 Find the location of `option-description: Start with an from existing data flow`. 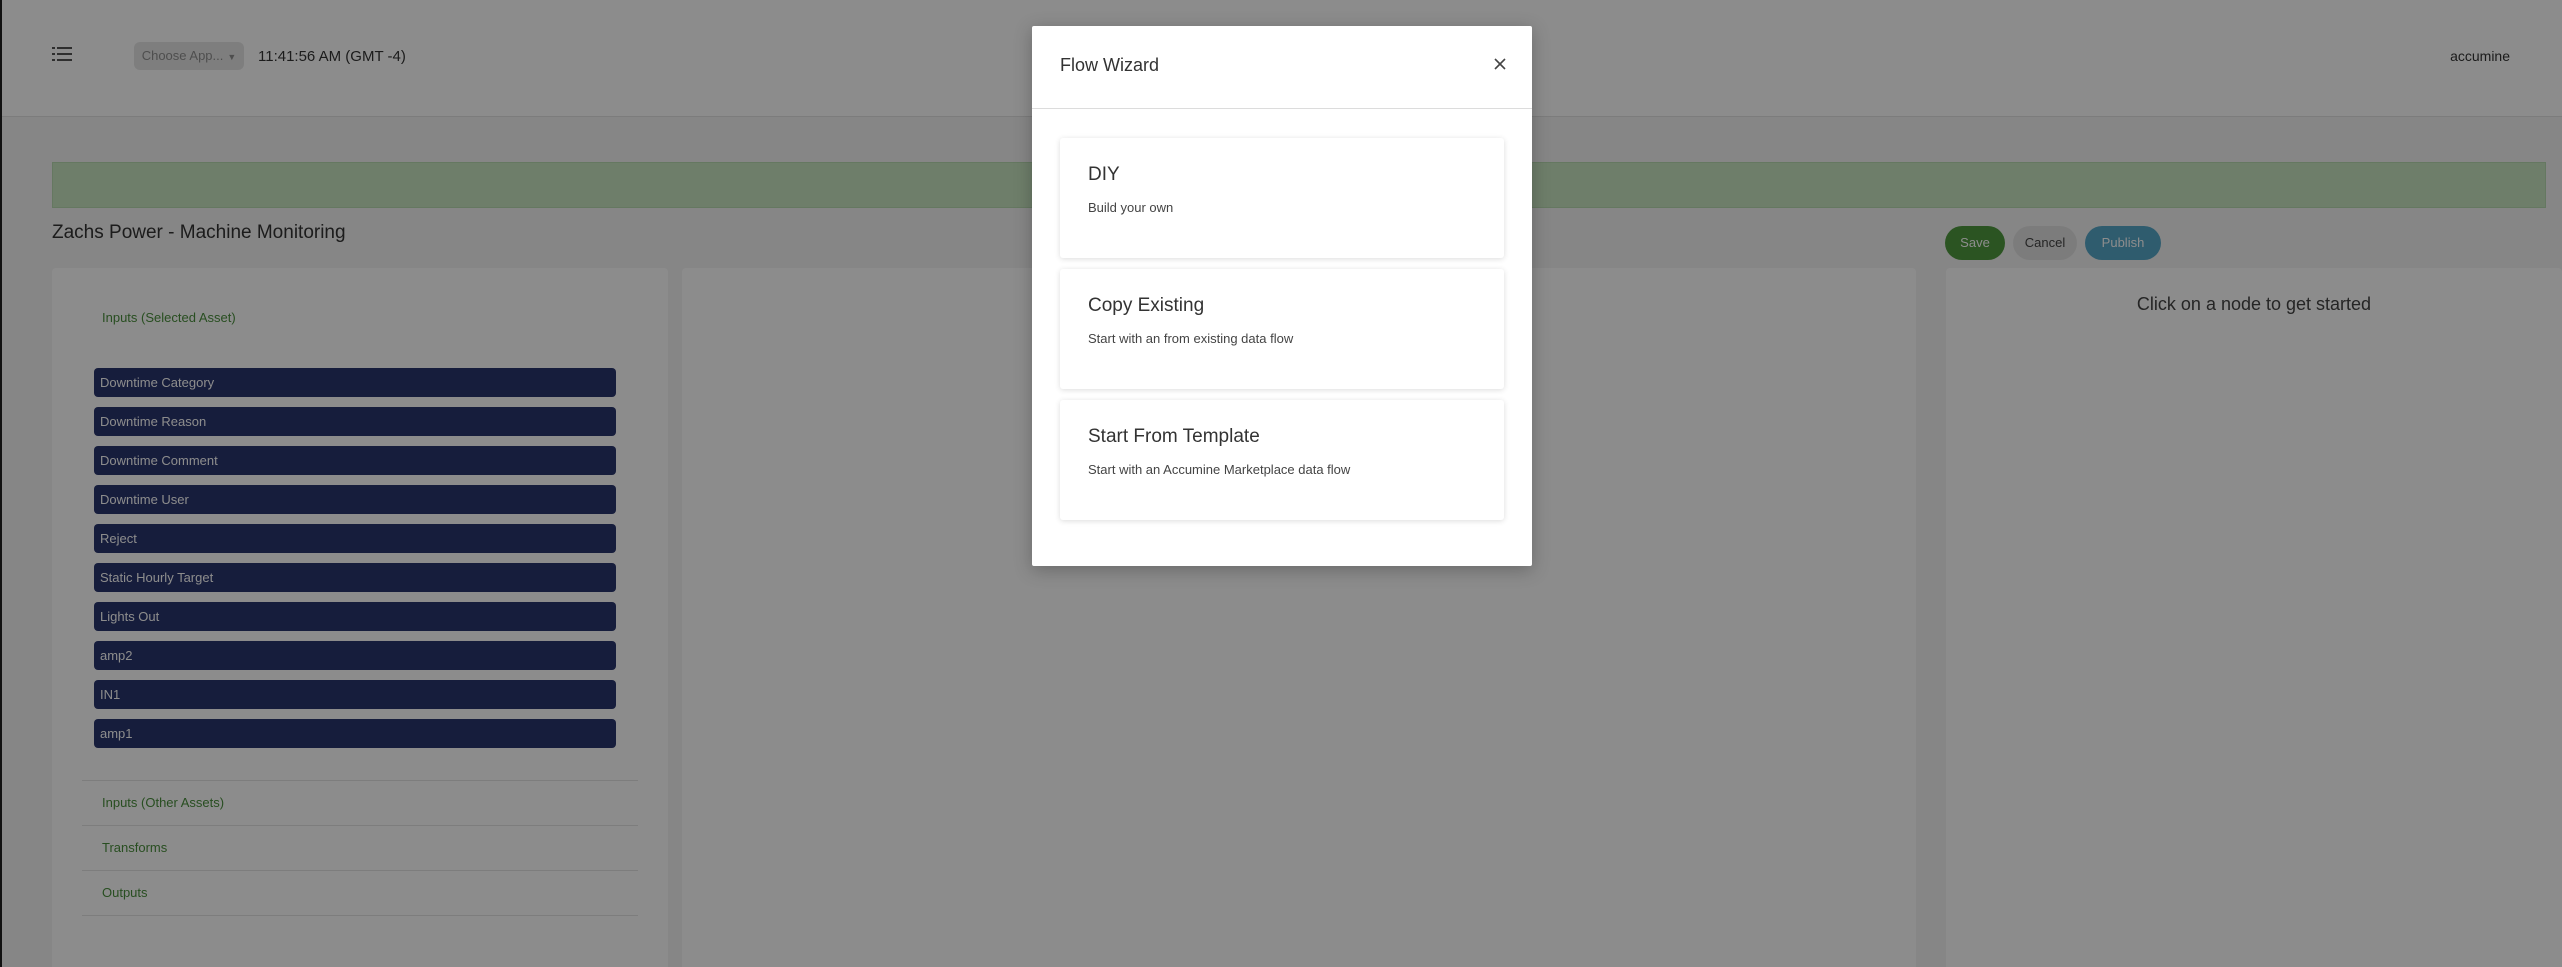

option-description: Start with an from existing data flow is located at coordinates (1191, 338).